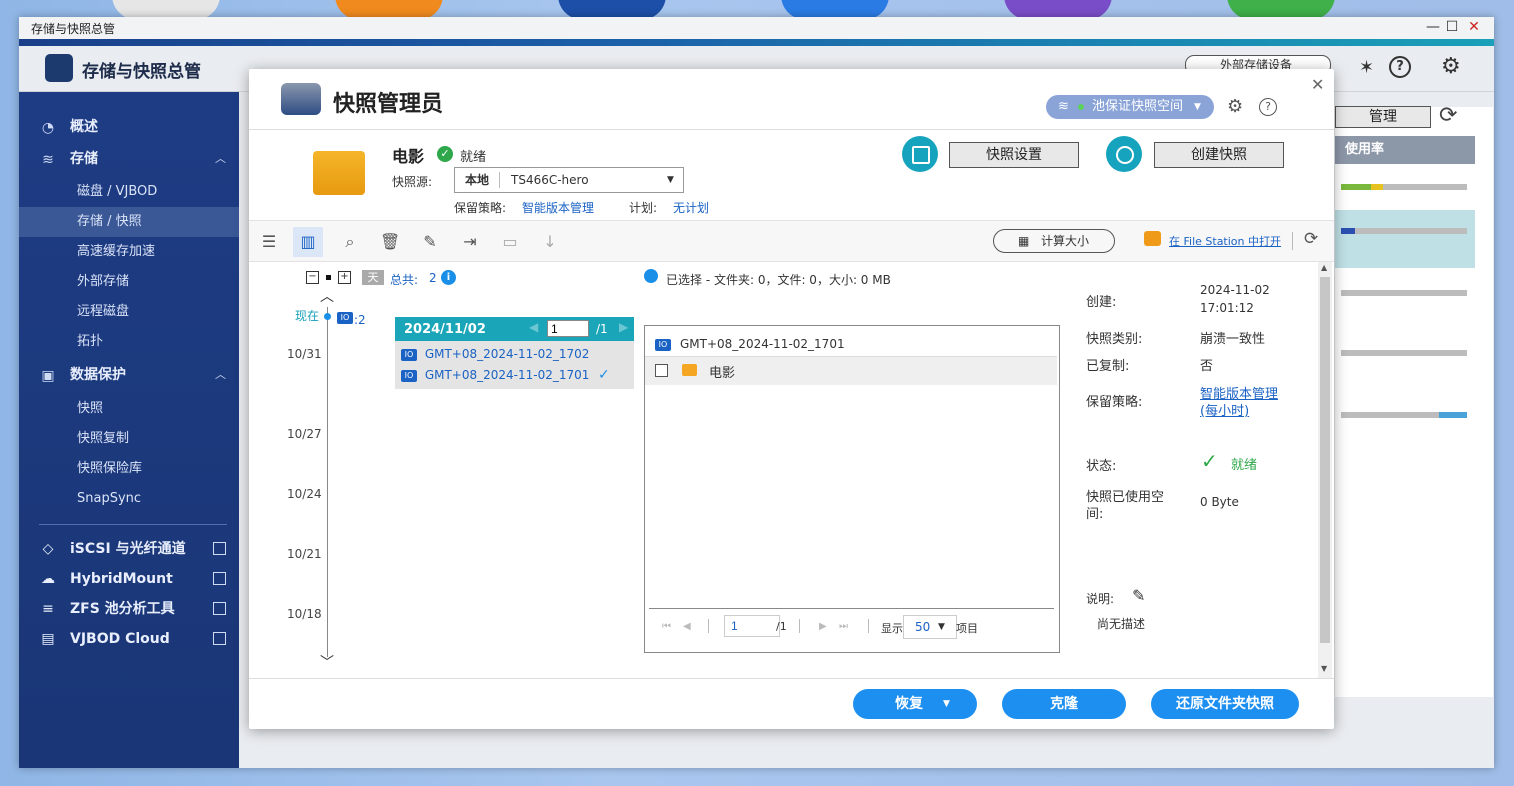 The width and height of the screenshot is (1514, 786). Describe the element at coordinates (350, 242) in the screenshot. I see `search-icon: ⌕` at that location.